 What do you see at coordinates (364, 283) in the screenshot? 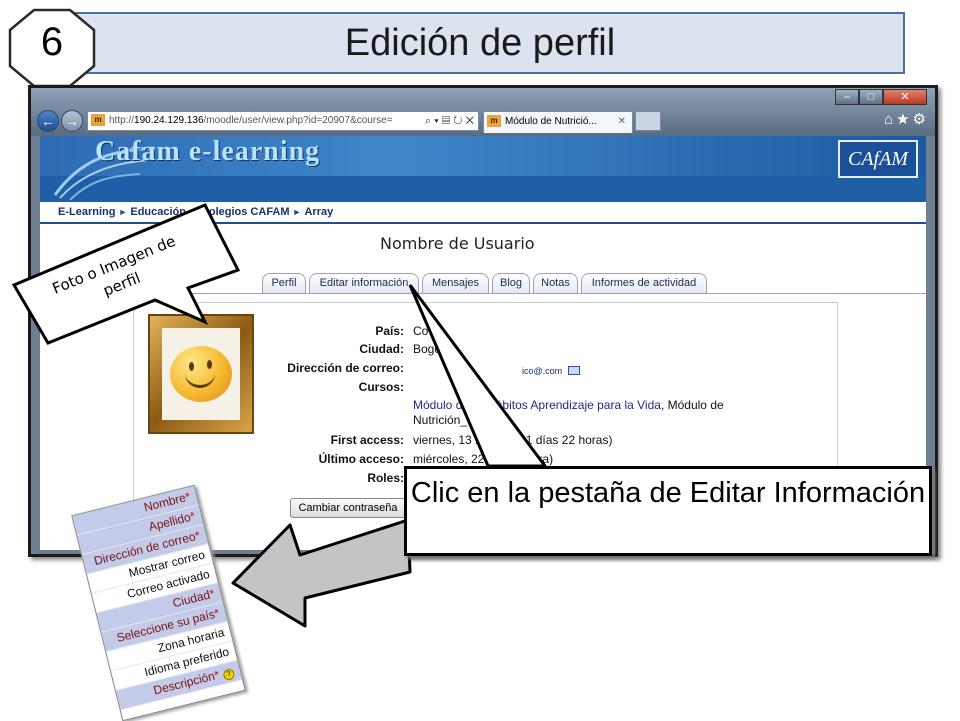
I see `tab-editar-informacion: Editar información` at bounding box center [364, 283].